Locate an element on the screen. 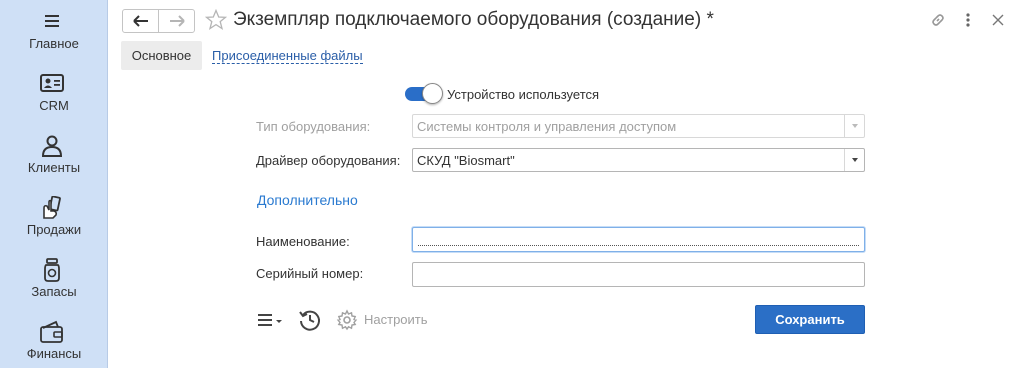 The height and width of the screenshot is (368, 1013). sidebar-item-label: Продажи is located at coordinates (54, 229).